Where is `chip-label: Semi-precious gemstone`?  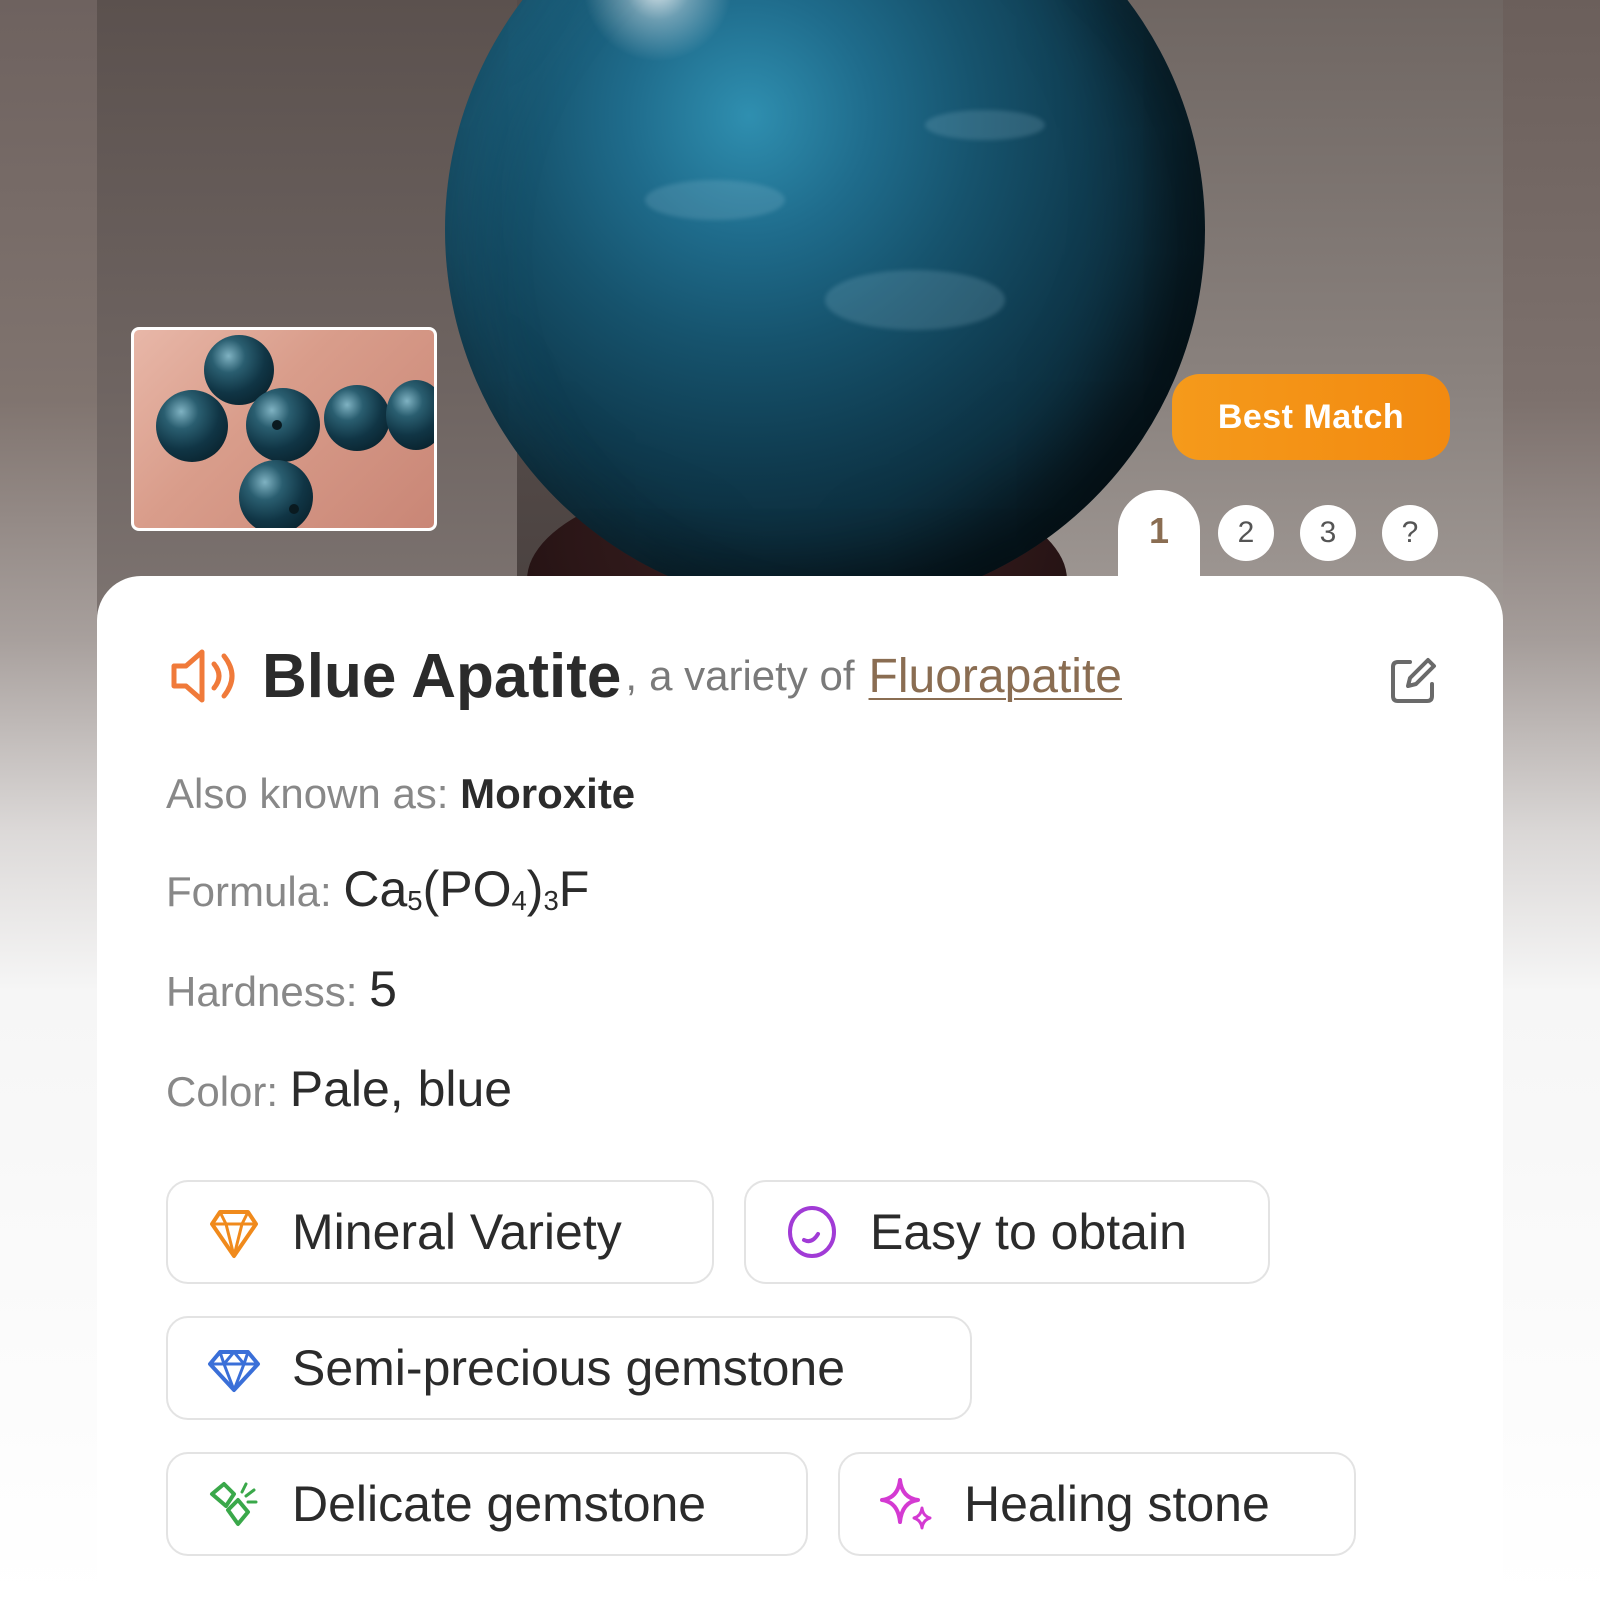
chip-label: Semi-precious gemstone is located at coordinates (569, 1368).